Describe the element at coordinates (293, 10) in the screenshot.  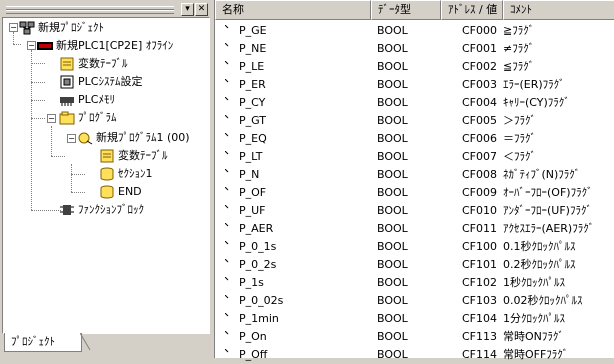
I see `column-header-name: 名称` at that location.